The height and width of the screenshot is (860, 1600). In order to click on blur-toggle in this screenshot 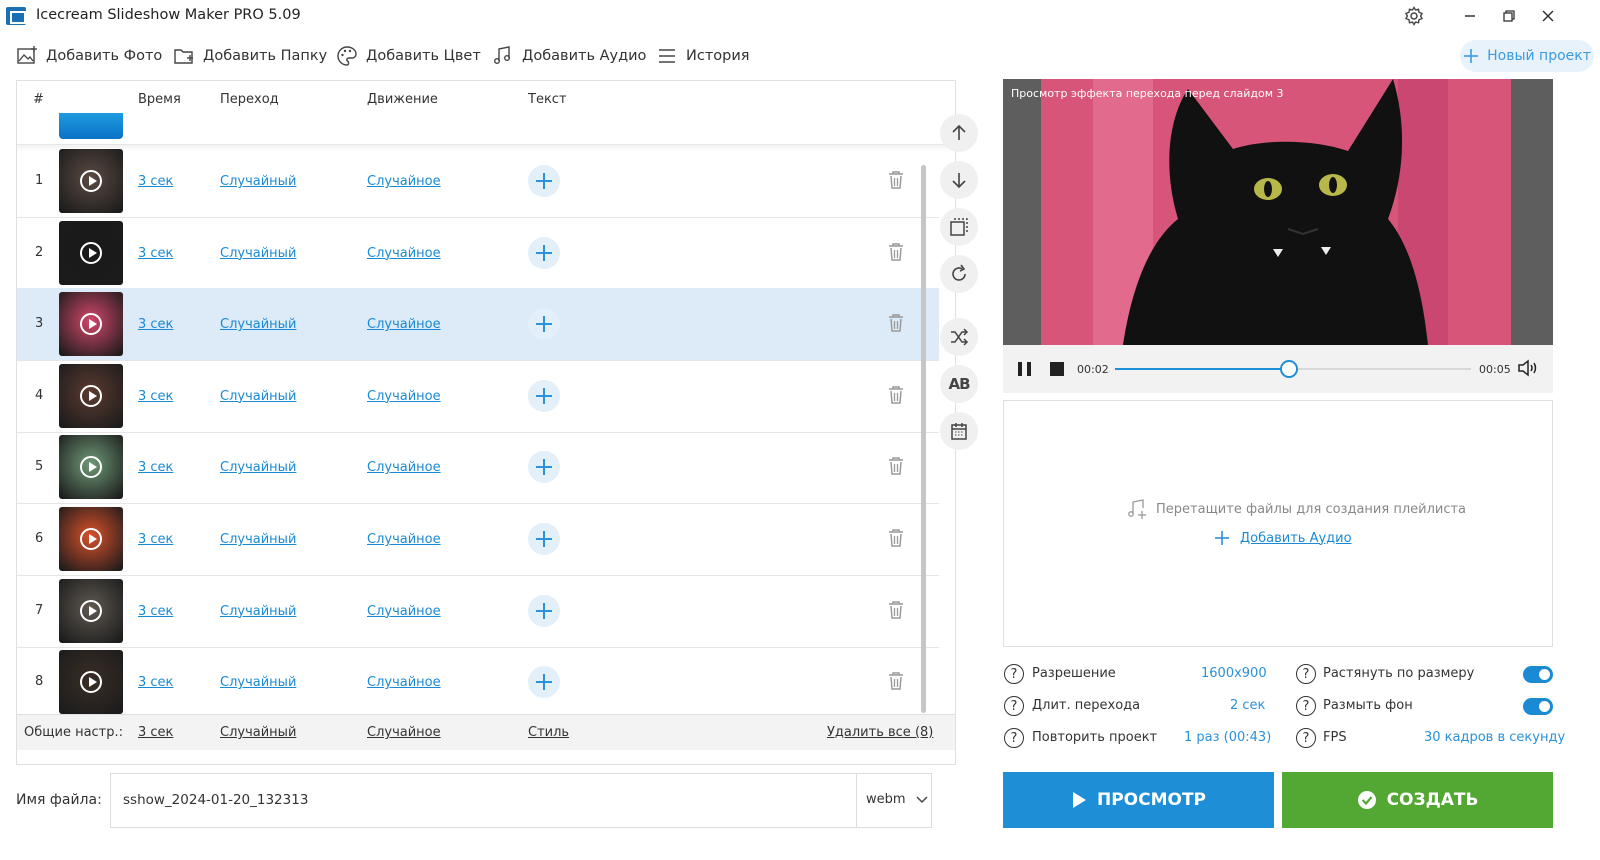, I will do `click(1538, 706)`.